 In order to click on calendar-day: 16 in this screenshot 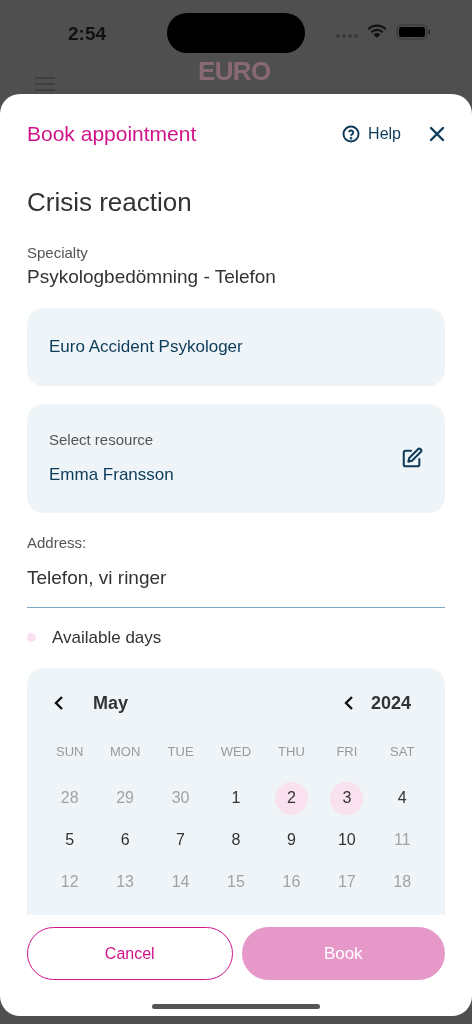, I will do `click(291, 882)`.